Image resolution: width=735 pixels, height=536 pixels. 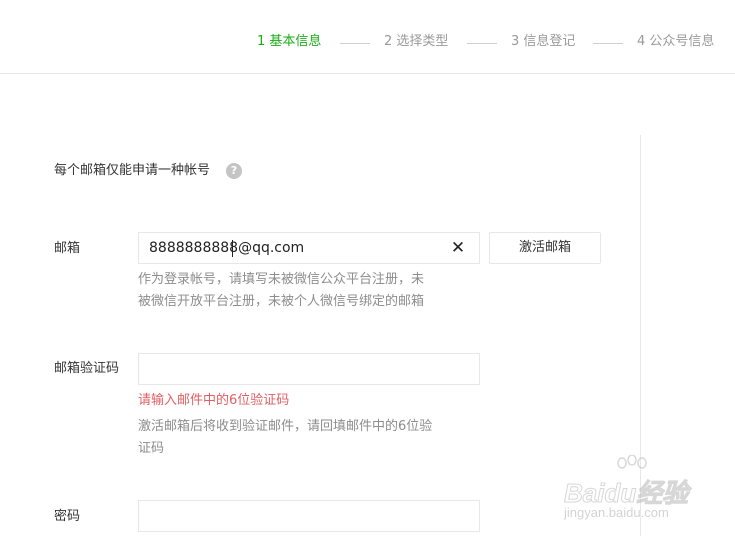 What do you see at coordinates (303, 438) in the screenshot?
I see `verify-code-tip: 激活邮箱后将收到验证邮件，请回填邮件中的6位验 证码` at bounding box center [303, 438].